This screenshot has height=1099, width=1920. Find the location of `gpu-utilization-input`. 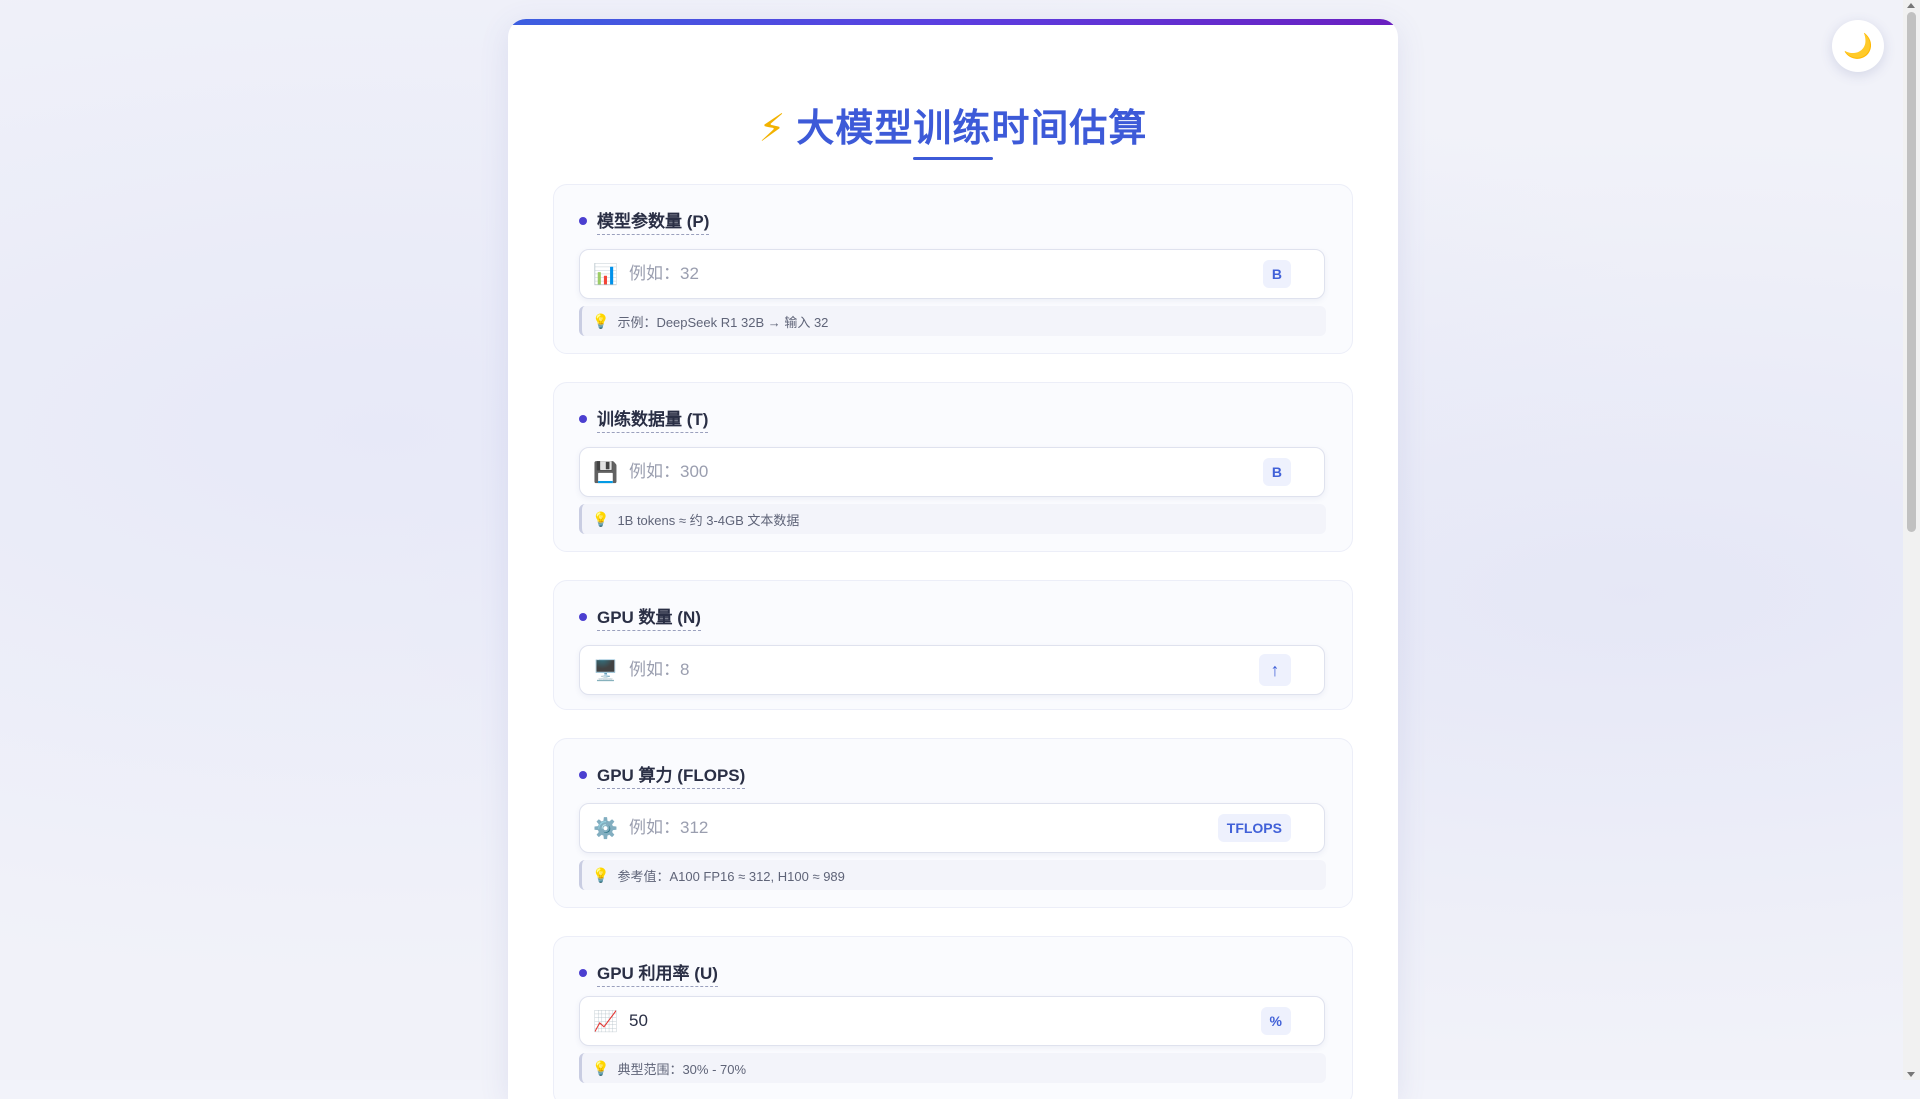

gpu-utilization-input is located at coordinates (944, 1021).